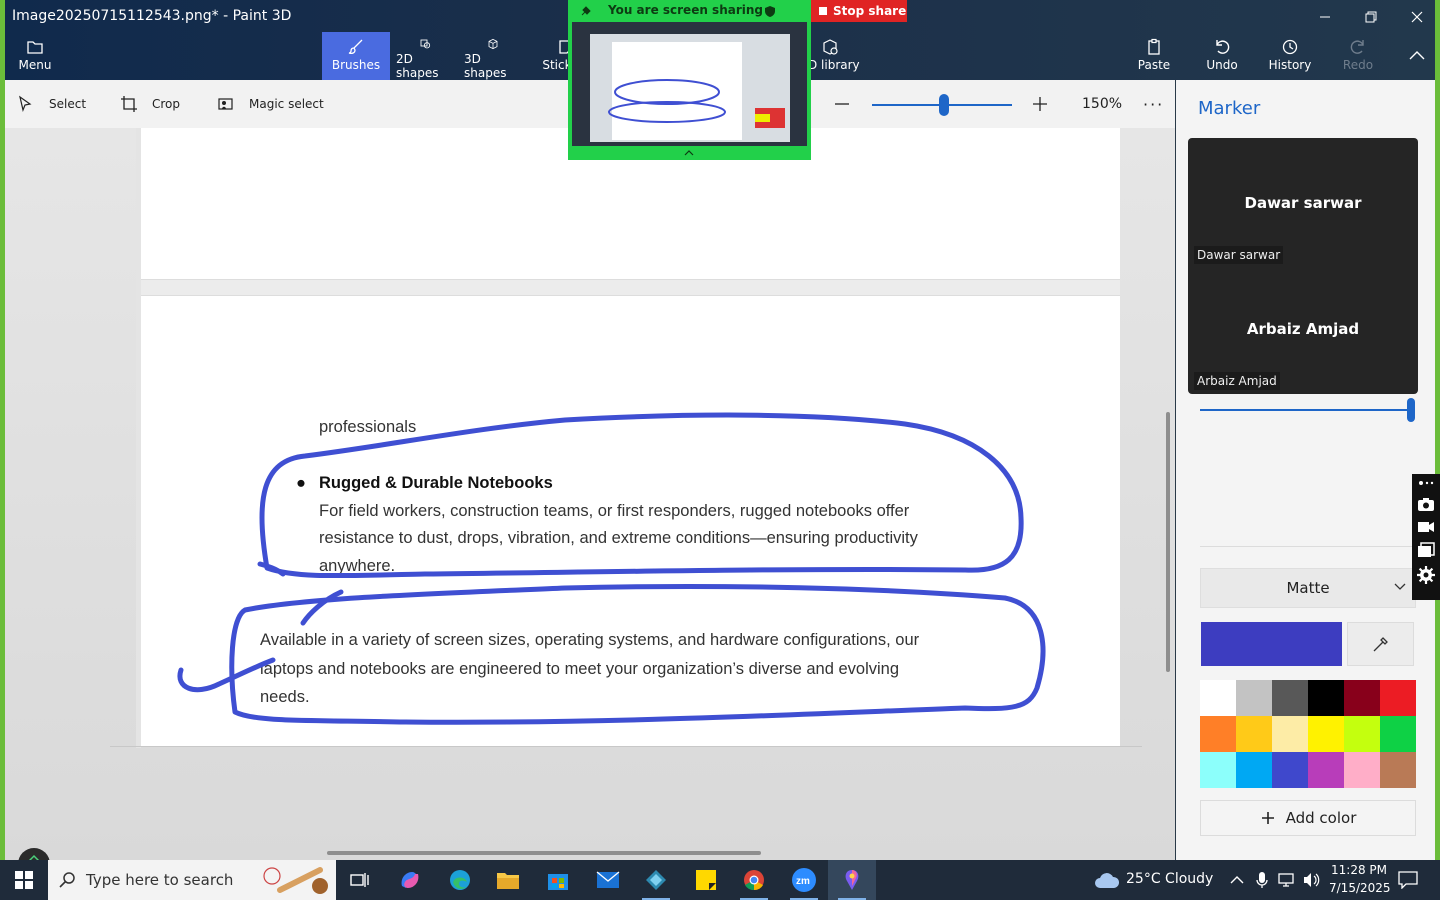 Image resolution: width=1440 pixels, height=900 pixels. I want to click on finish-dropdown: Matte, so click(1308, 588).